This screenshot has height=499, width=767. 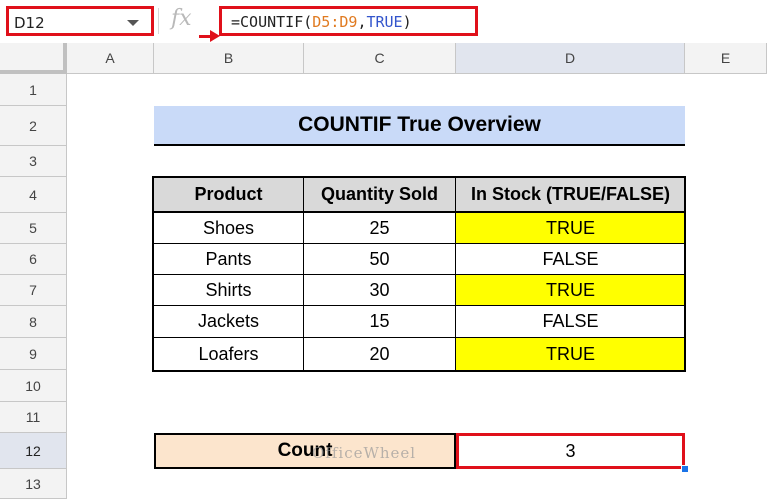 I want to click on column-header-e: E, so click(x=726, y=58).